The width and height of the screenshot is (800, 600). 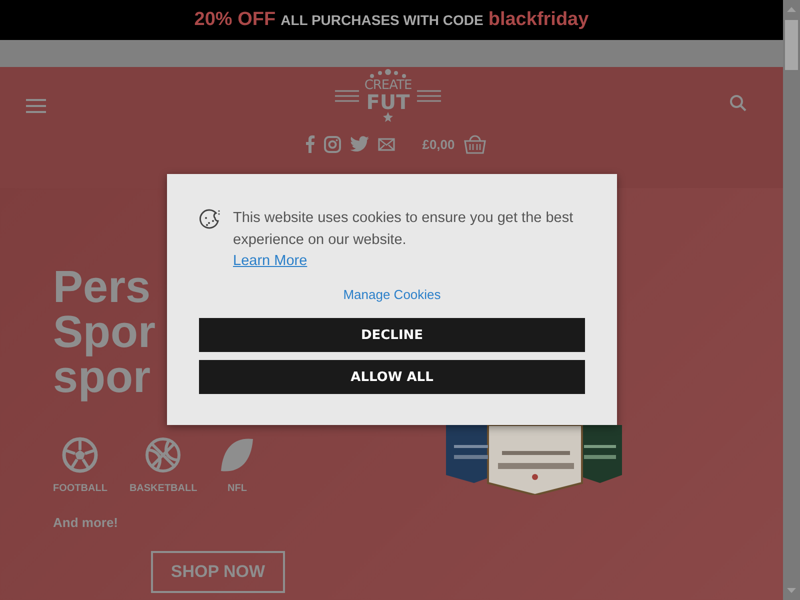 What do you see at coordinates (163, 488) in the screenshot?
I see `sport-label: BASKETBALL` at bounding box center [163, 488].